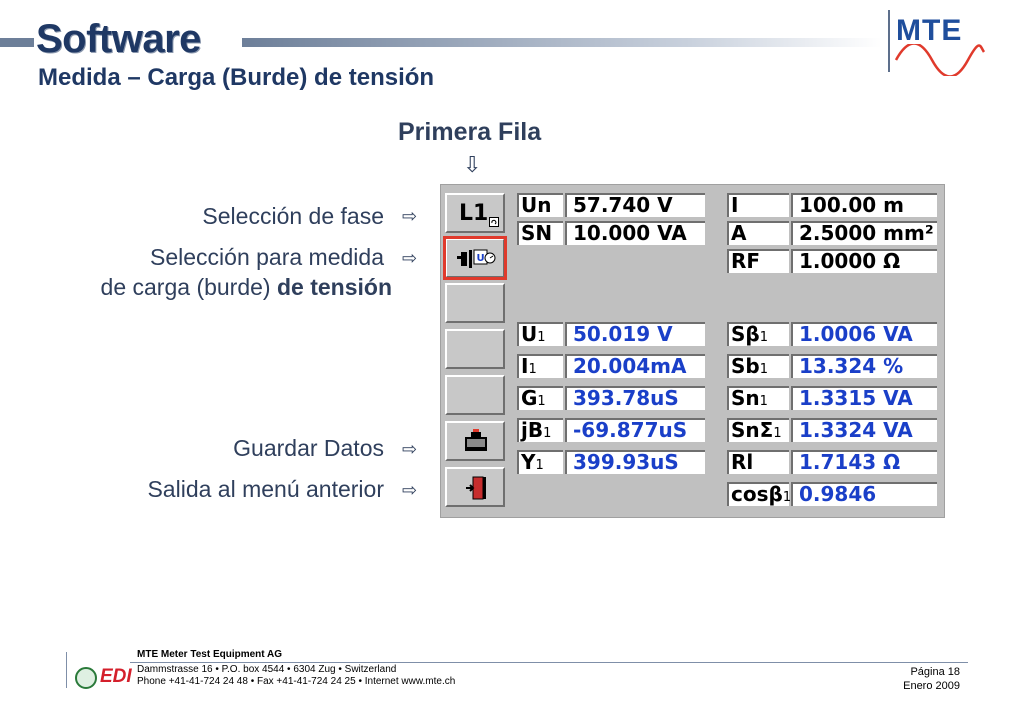 The width and height of the screenshot is (1024, 724). Describe the element at coordinates (935, 672) in the screenshot. I see `footer-page-number: Página 18` at that location.